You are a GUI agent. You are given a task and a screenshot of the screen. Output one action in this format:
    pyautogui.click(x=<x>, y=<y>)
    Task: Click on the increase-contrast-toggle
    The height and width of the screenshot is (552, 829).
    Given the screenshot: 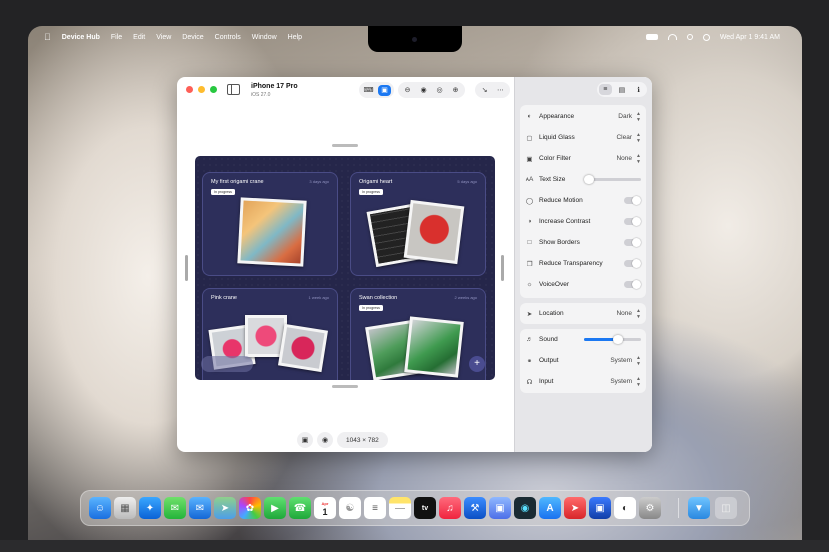 What is the action you would take?
    pyautogui.click(x=632, y=221)
    